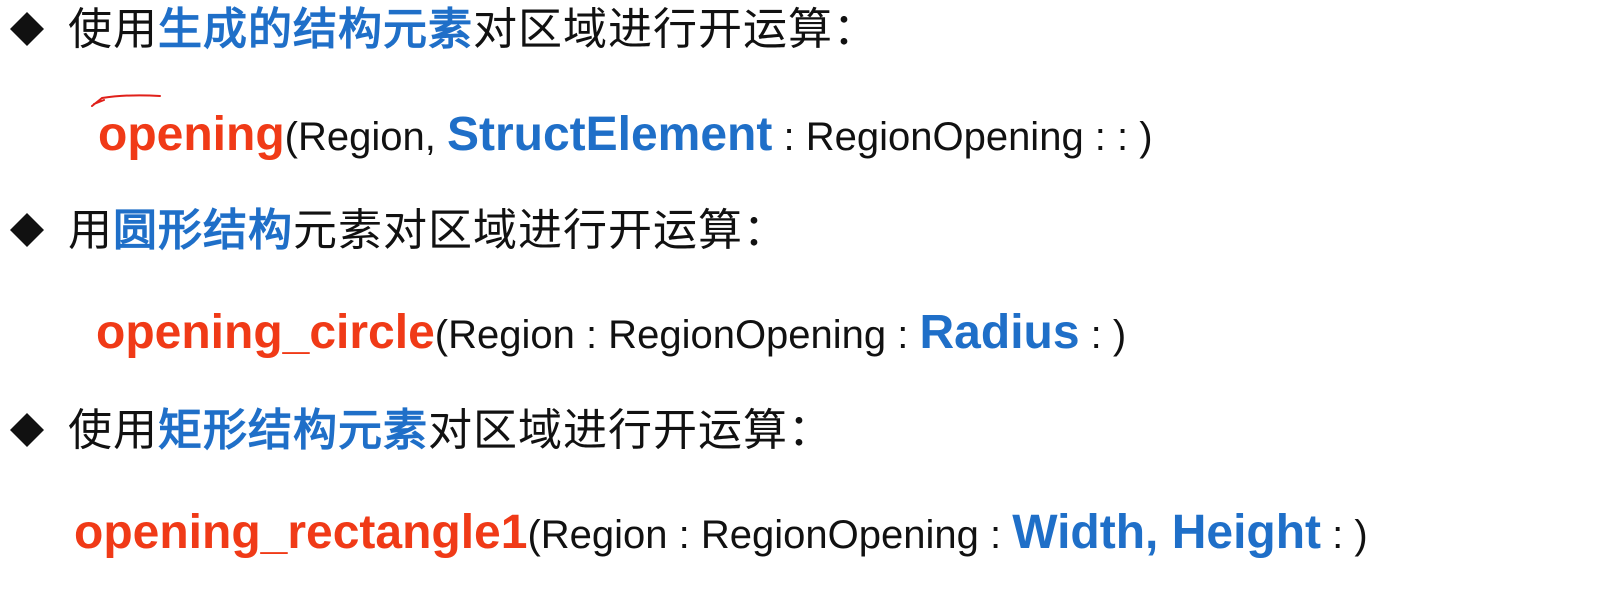  I want to click on code-2-part1: (Region : RegionOpening :, so click(677, 335).